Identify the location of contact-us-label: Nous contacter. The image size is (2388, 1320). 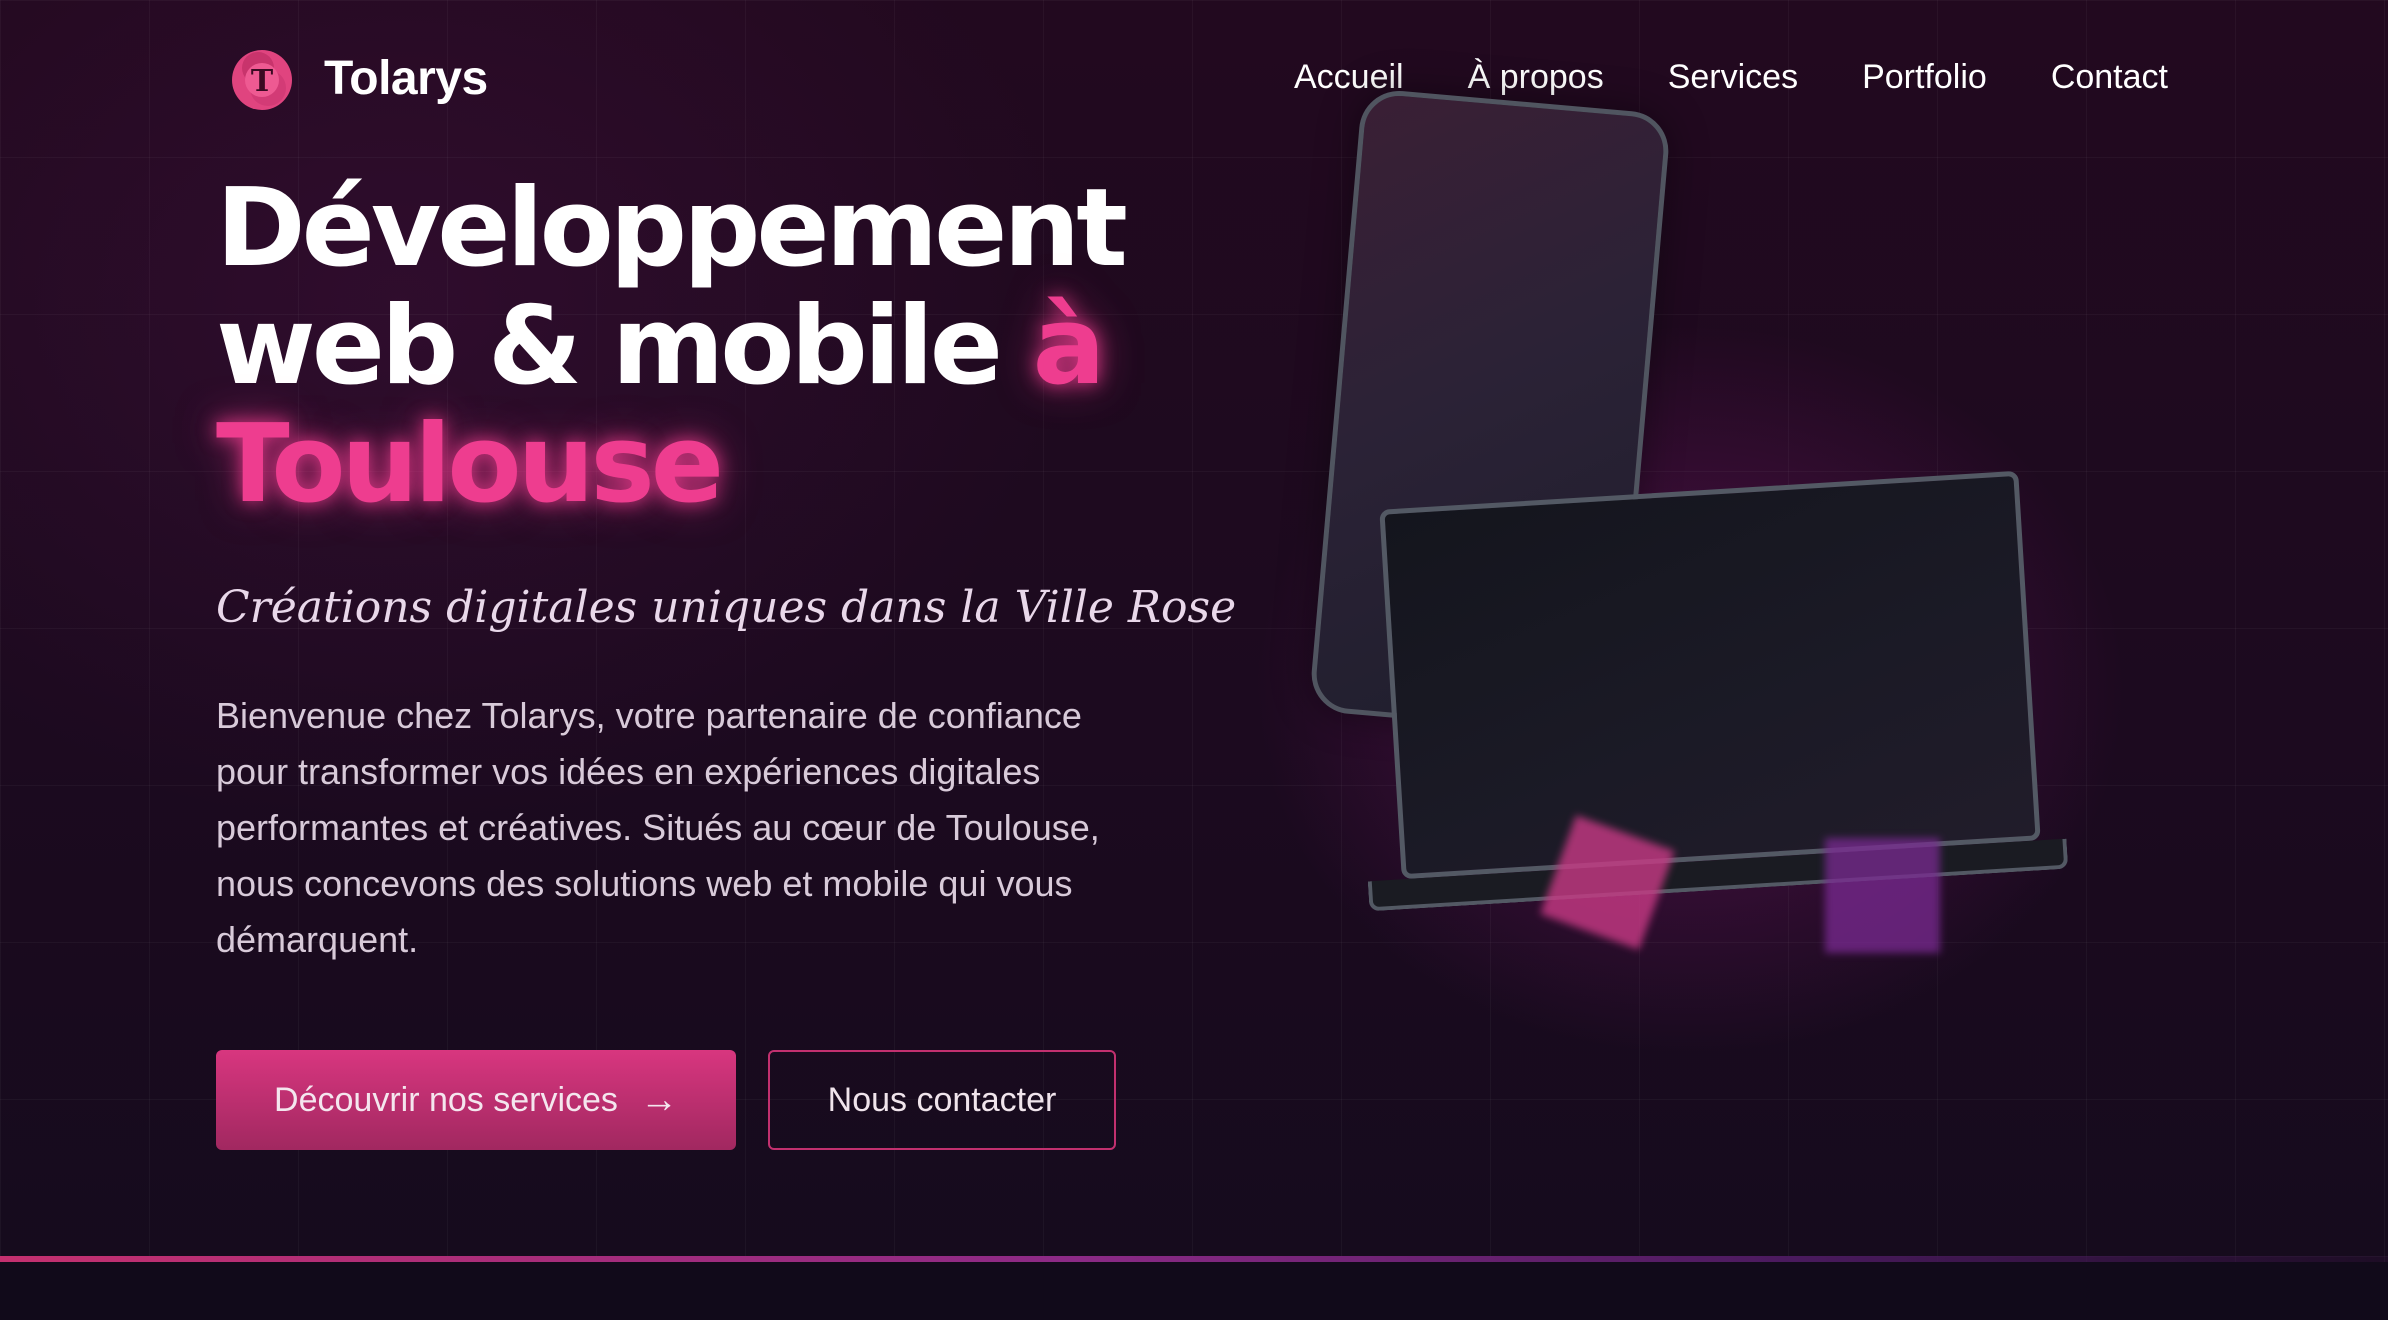
(942, 1099).